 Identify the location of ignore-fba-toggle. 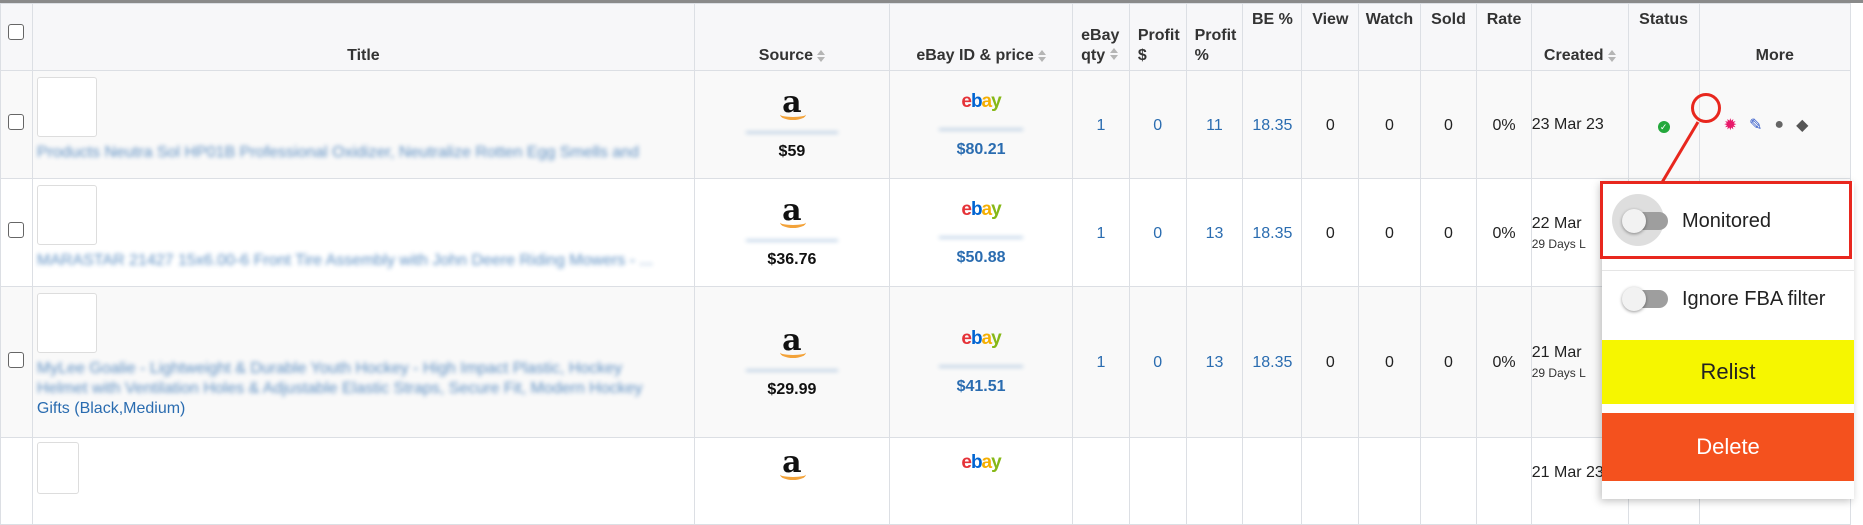
(1645, 299).